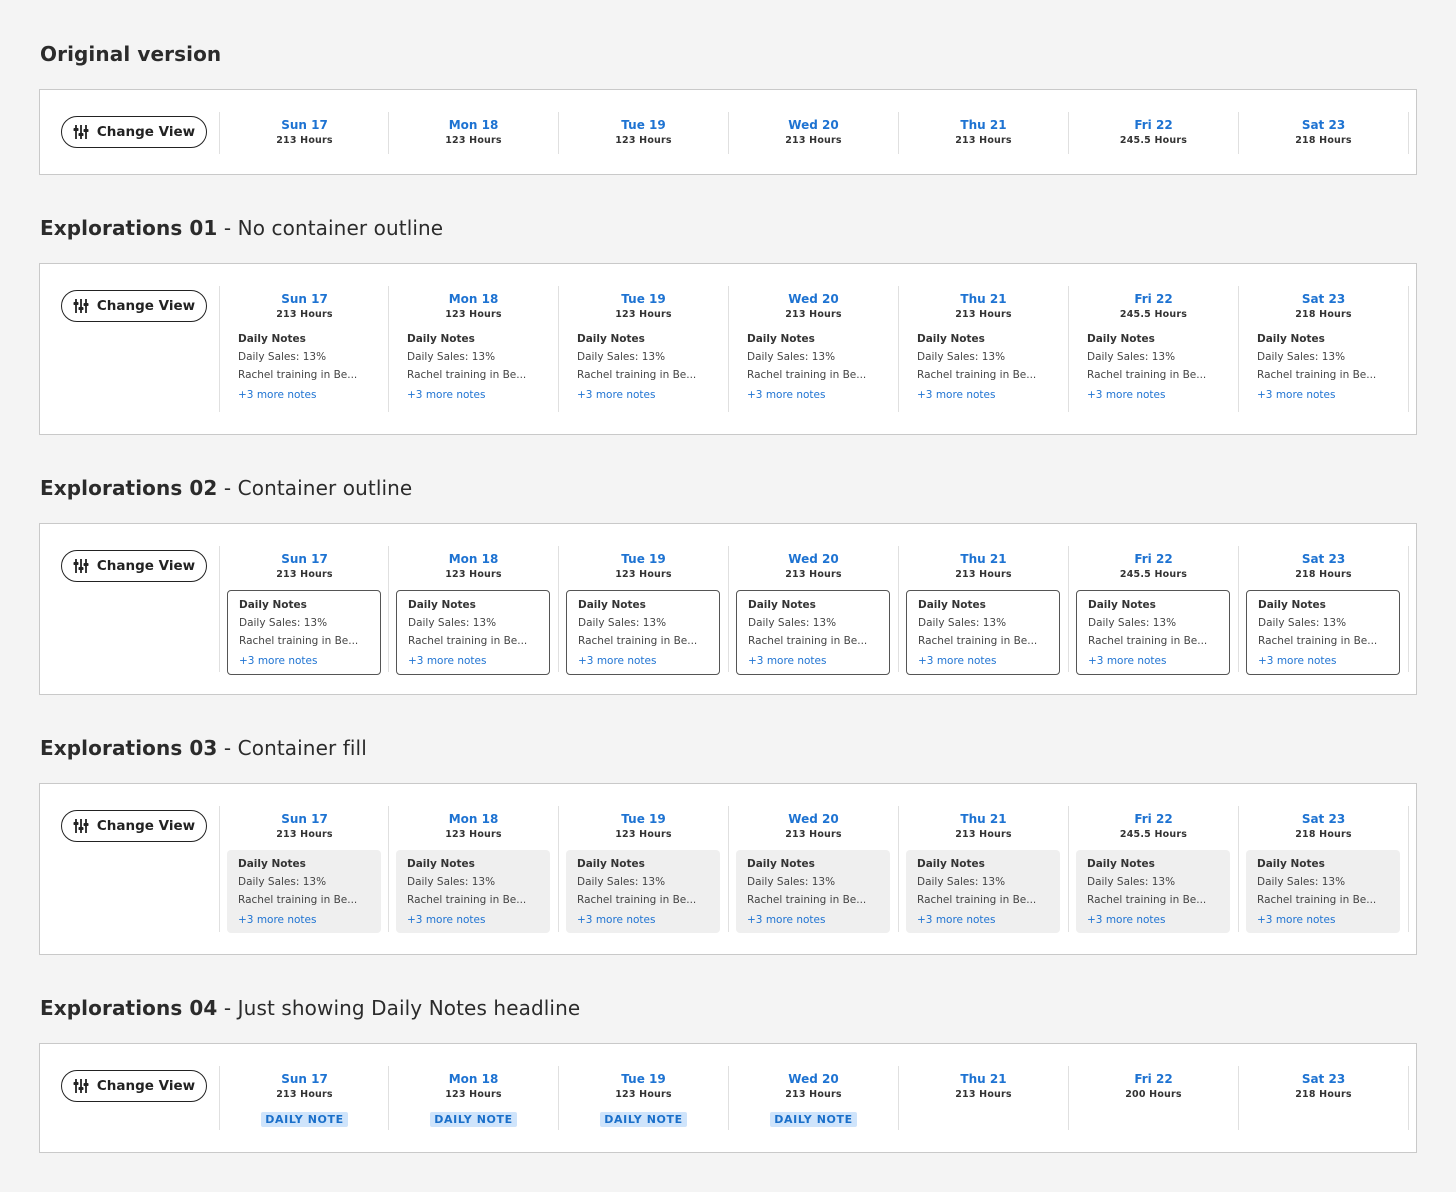 This screenshot has height=1192, width=1456. What do you see at coordinates (1153, 559) in the screenshot?
I see `day-name: Fri 22` at bounding box center [1153, 559].